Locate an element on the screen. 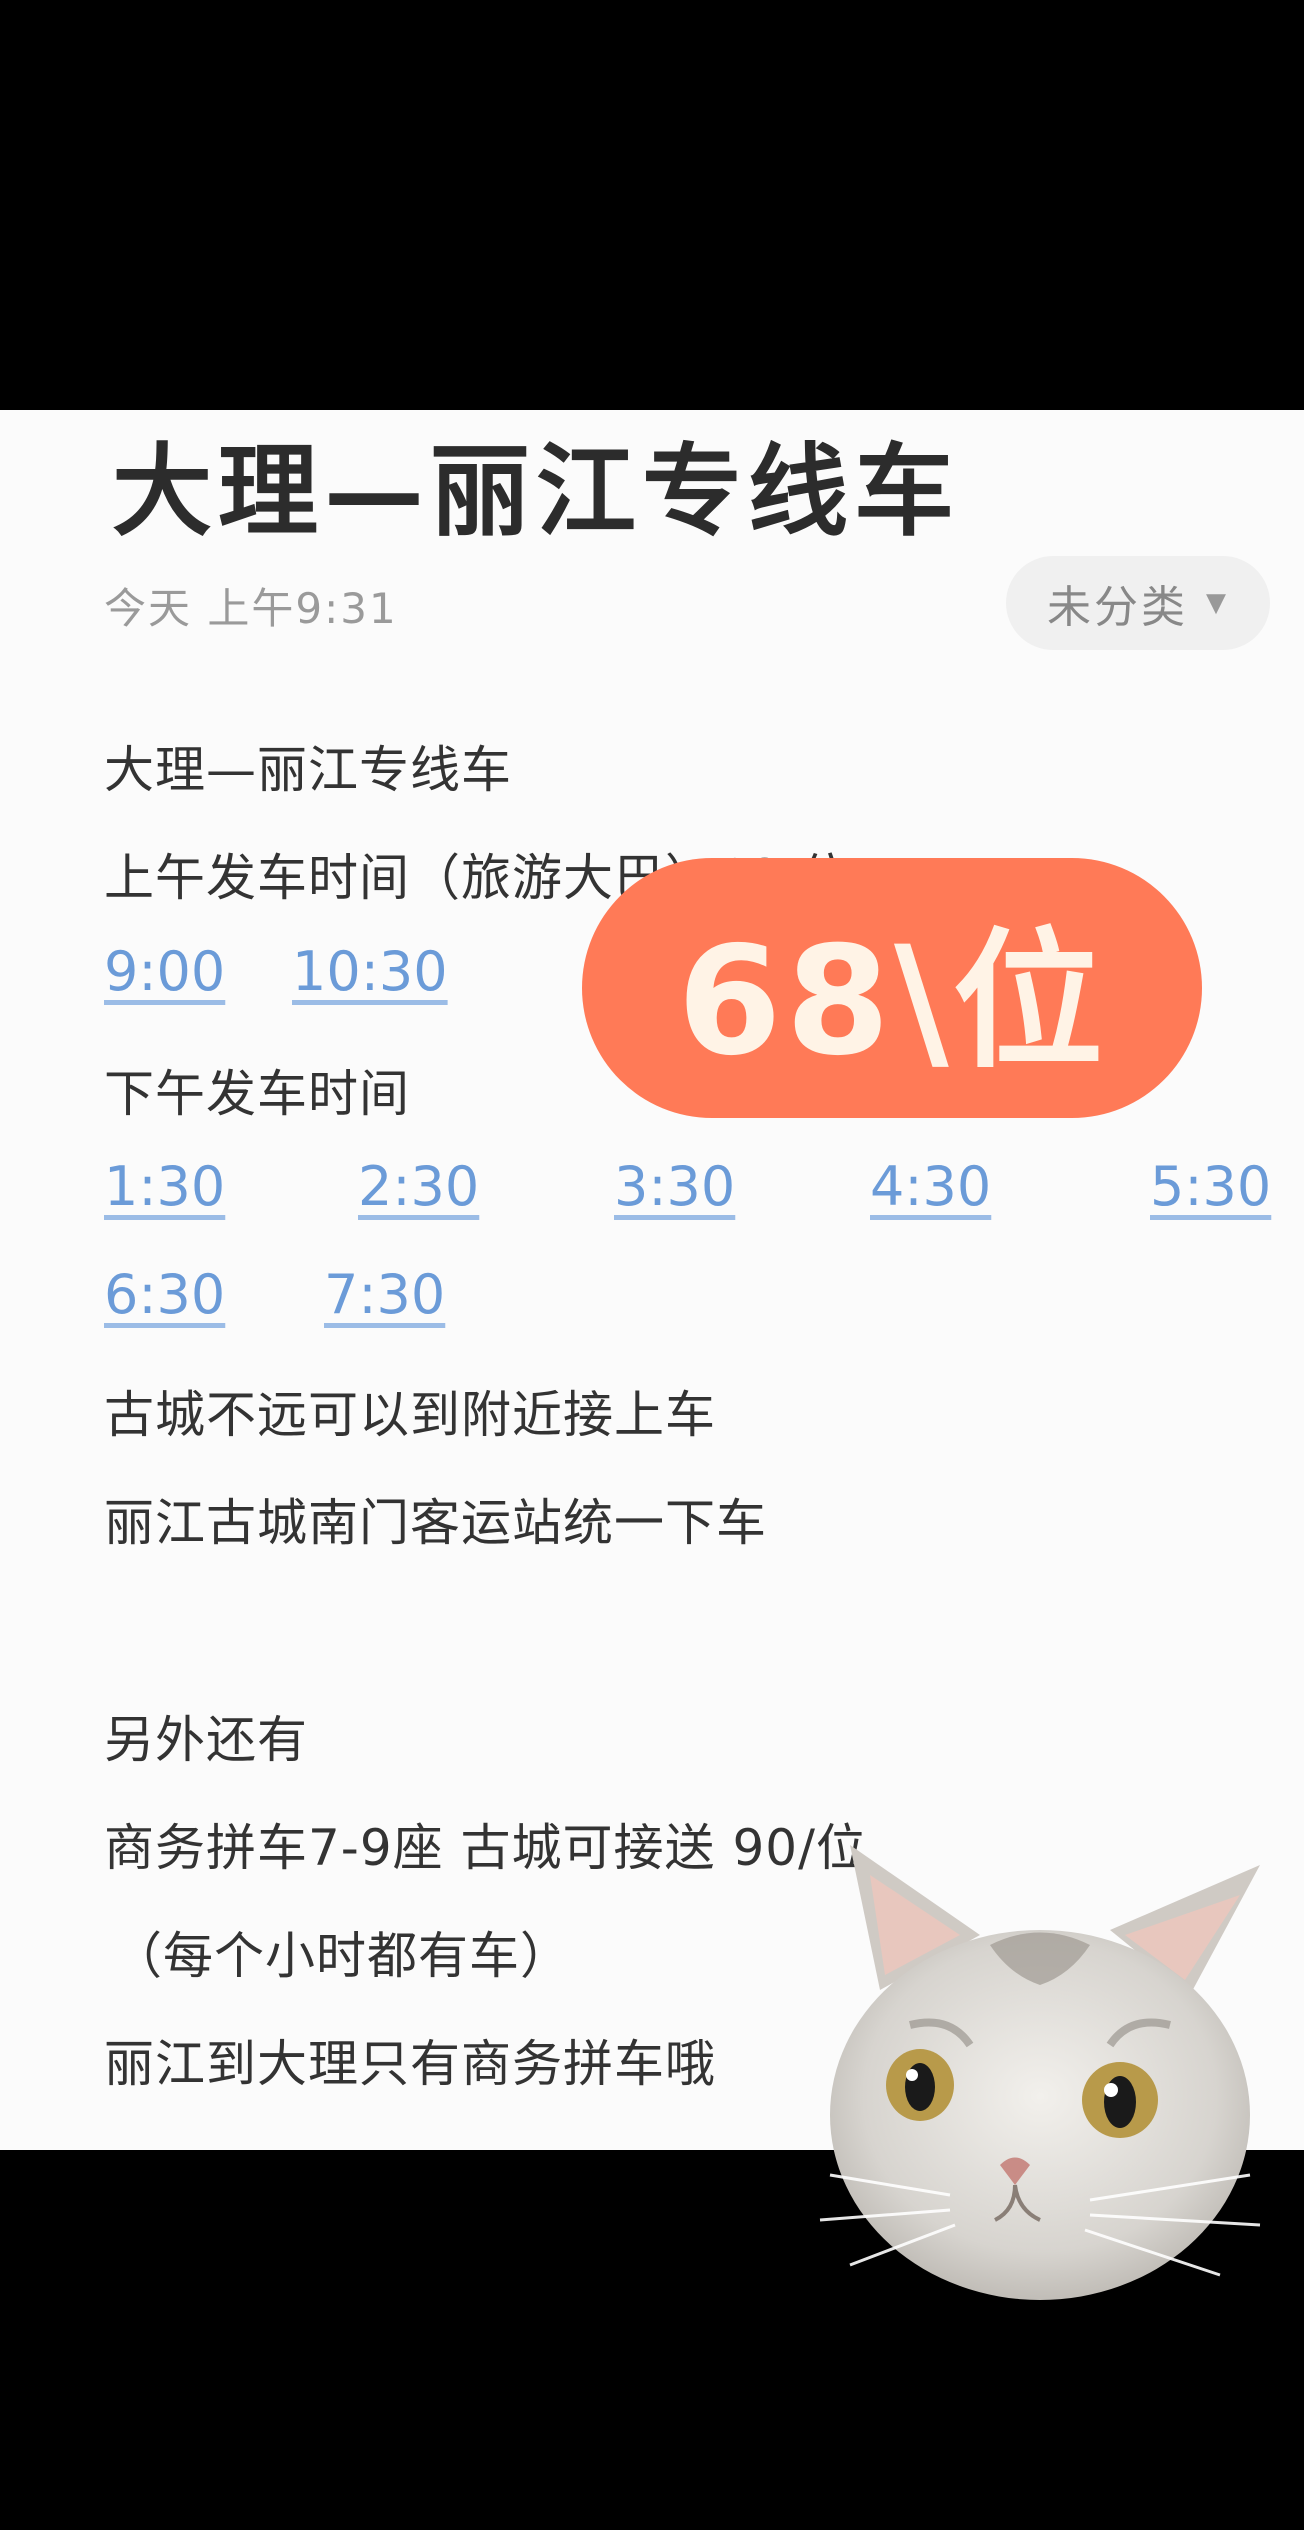 The image size is (1304, 2530). note-date: 今天 上午9:31 is located at coordinates (251, 608).